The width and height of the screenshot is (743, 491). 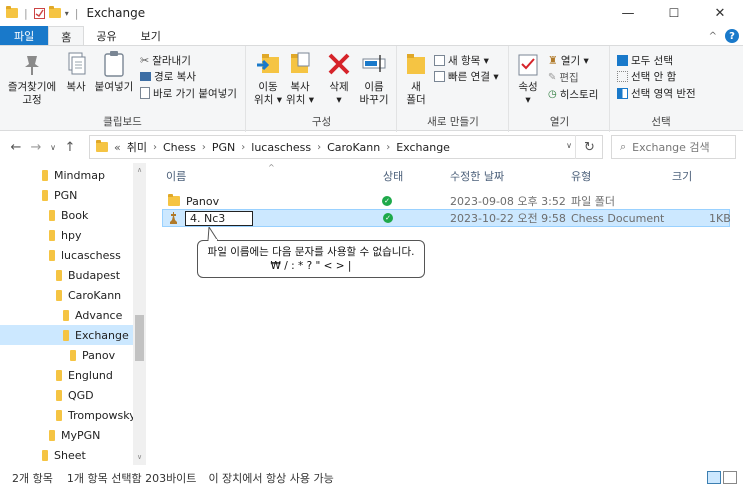 I want to click on nav-item-mindmap: Mindmap, so click(x=66, y=175).